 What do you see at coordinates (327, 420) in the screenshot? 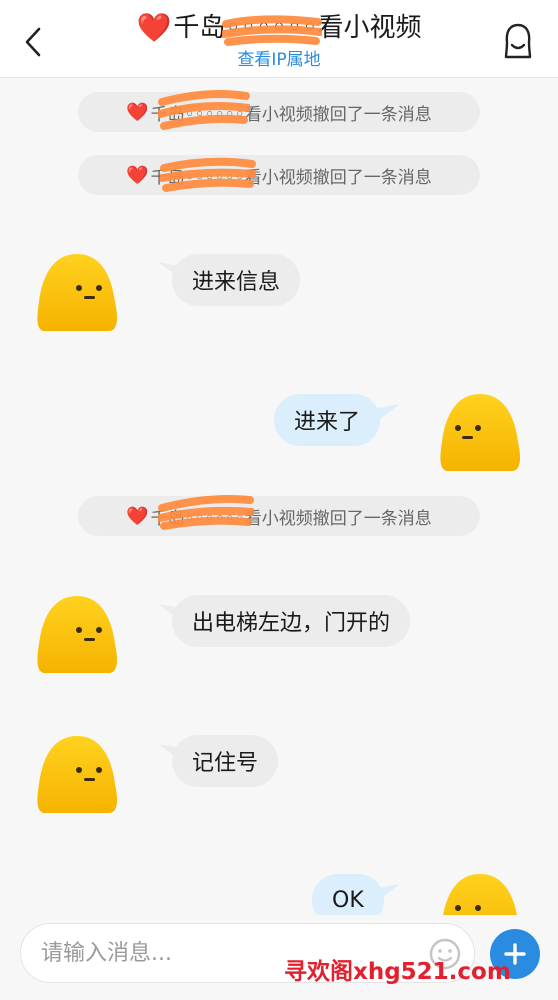
I see `message-bubble-outgoing: 进来了` at bounding box center [327, 420].